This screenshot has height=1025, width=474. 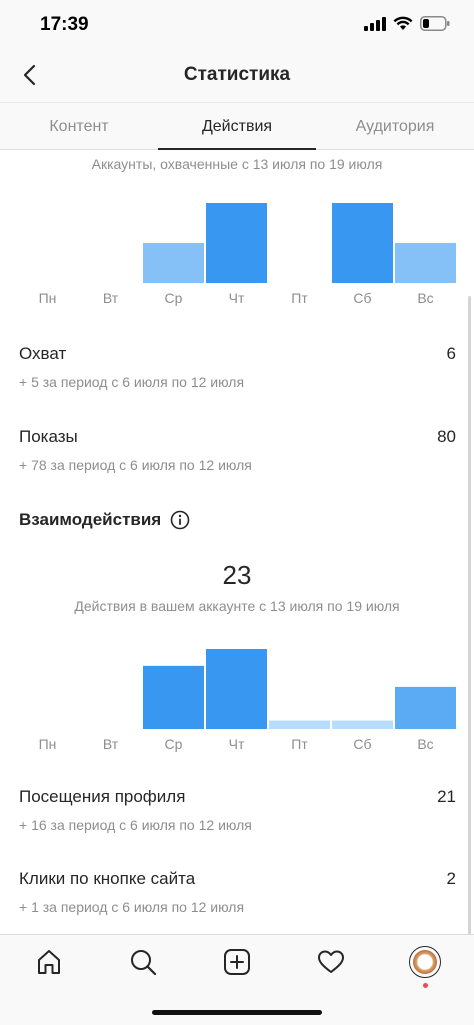 What do you see at coordinates (469, 616) in the screenshot?
I see `scrollbar` at bounding box center [469, 616].